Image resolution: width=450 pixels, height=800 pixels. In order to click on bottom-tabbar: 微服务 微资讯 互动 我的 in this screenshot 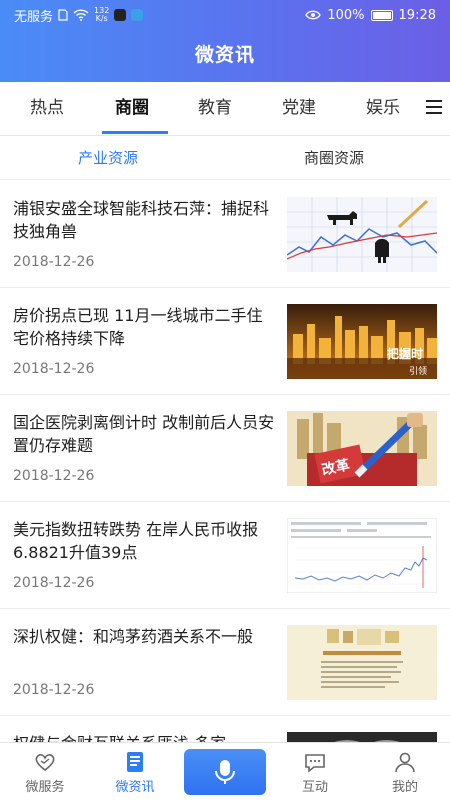, I will do `click(225, 771)`.